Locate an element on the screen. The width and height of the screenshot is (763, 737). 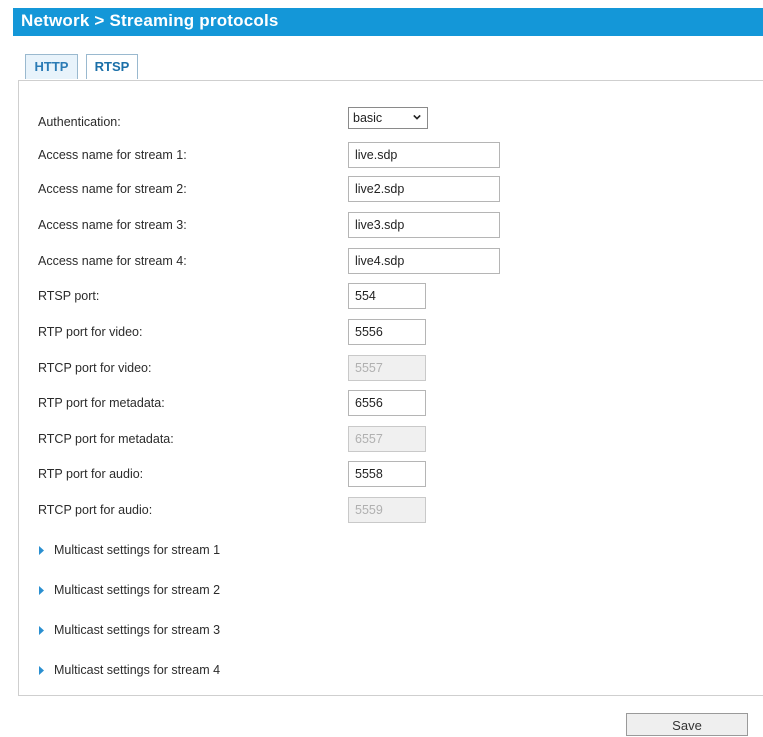
tab-rtsp: RTSP is located at coordinates (112, 66).